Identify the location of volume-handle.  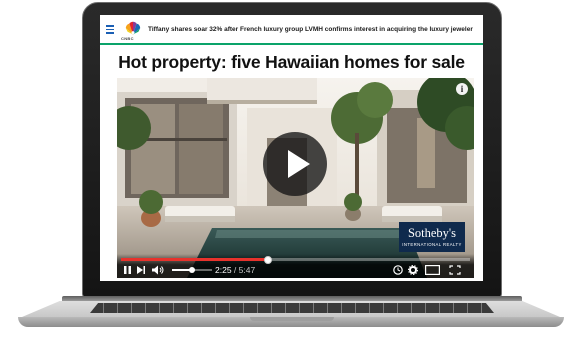
(192, 270).